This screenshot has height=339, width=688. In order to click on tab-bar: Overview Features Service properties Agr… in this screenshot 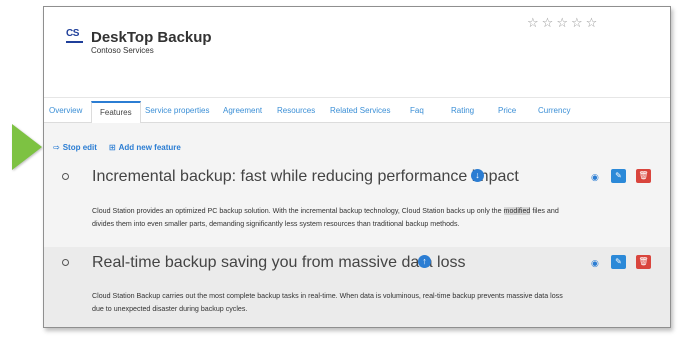, I will do `click(357, 110)`.